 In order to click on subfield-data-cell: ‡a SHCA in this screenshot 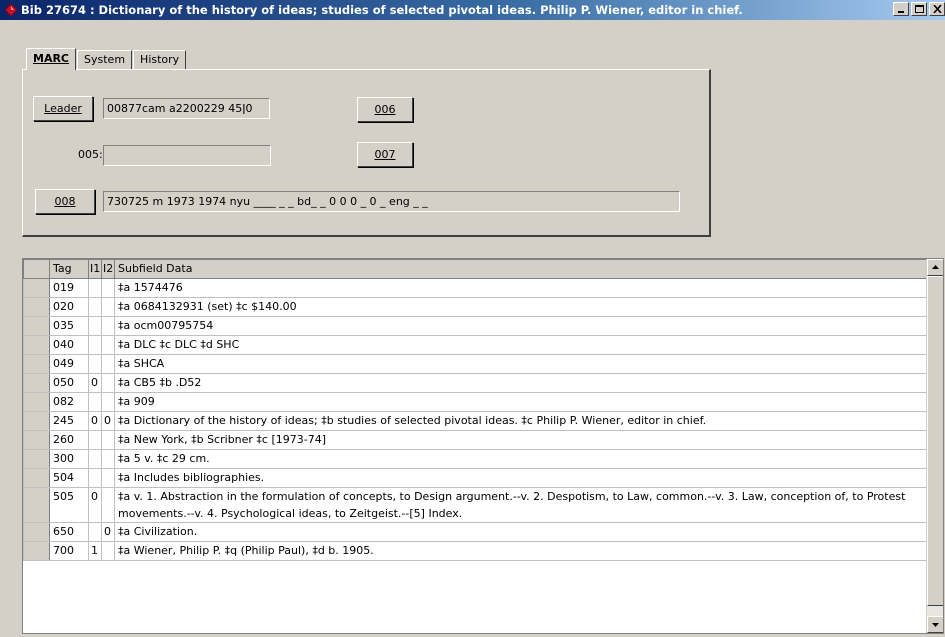, I will do `click(520, 364)`.